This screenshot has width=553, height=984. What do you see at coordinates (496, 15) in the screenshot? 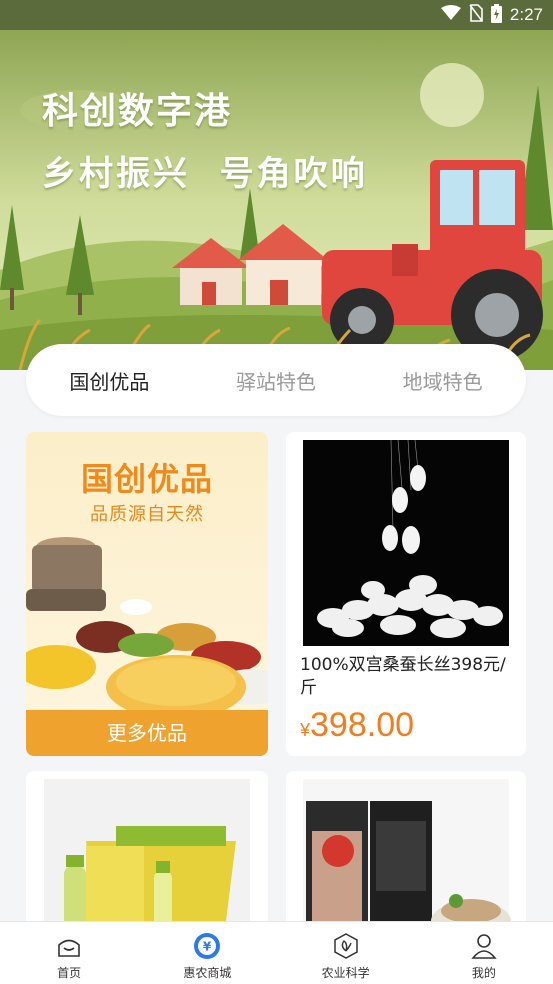
I see `battery-icon` at bounding box center [496, 15].